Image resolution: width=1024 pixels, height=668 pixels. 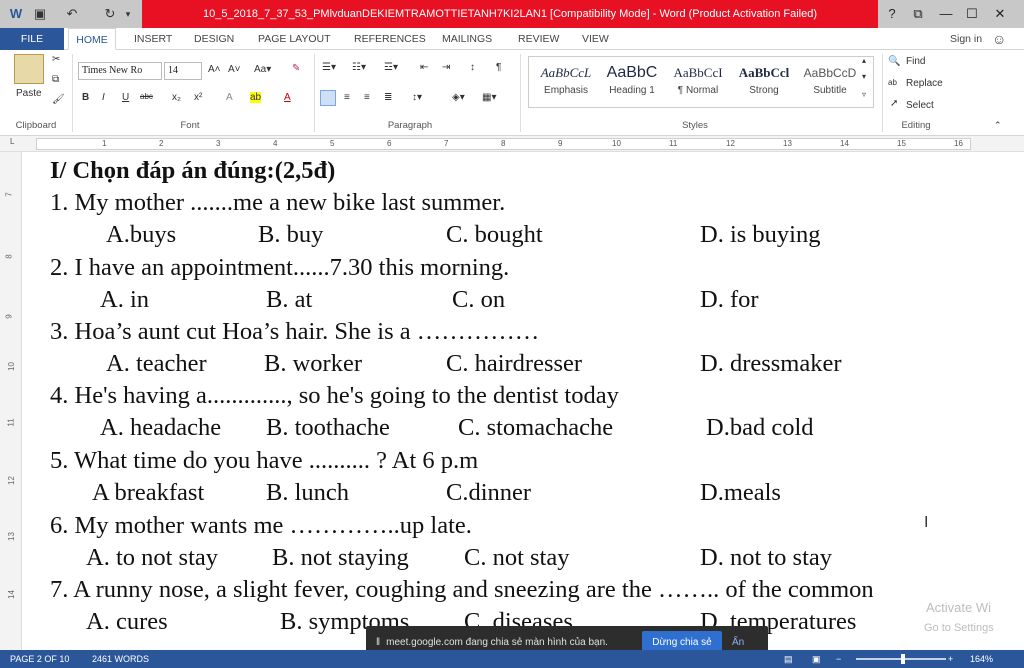 What do you see at coordinates (410, 125) in the screenshot?
I see `paragraph-group-label: Paragraph` at bounding box center [410, 125].